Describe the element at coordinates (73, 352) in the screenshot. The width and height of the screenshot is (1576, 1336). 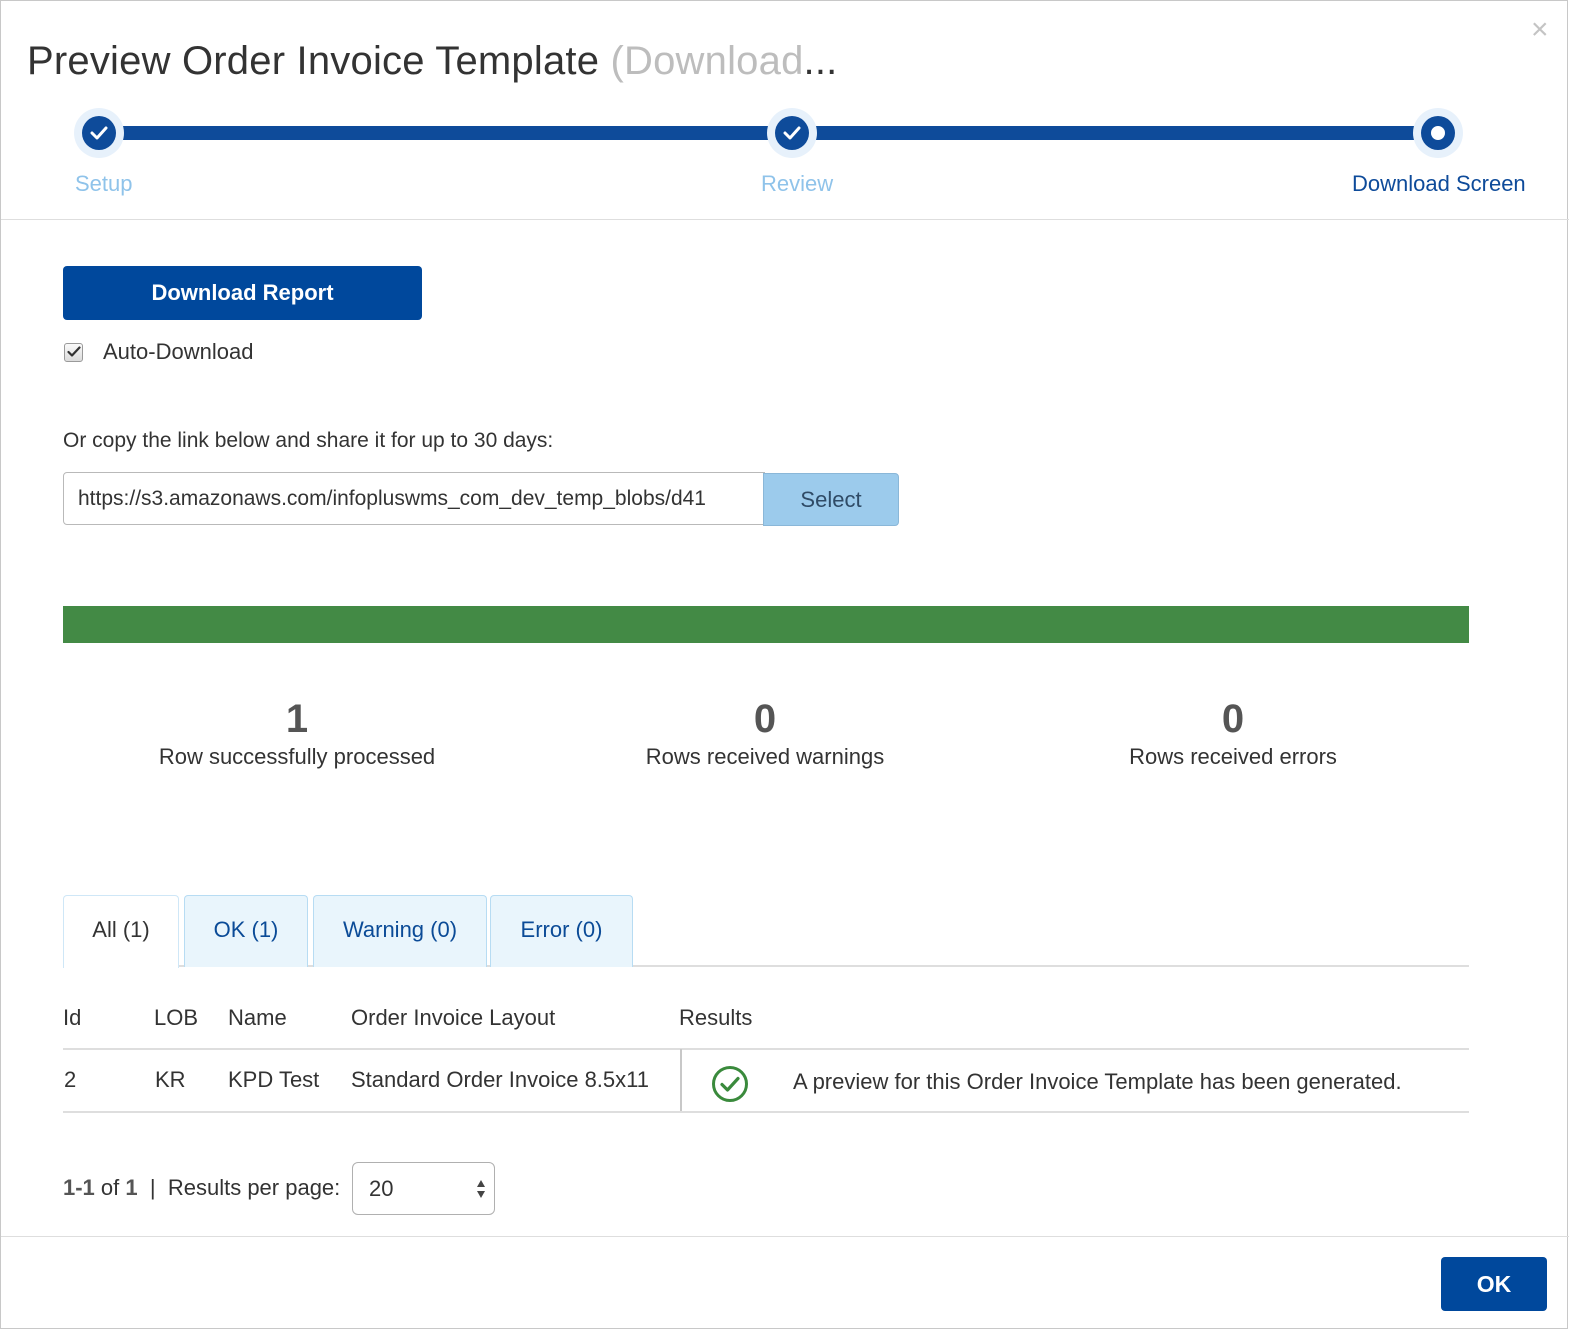
I see `auto-download-checkbox` at that location.